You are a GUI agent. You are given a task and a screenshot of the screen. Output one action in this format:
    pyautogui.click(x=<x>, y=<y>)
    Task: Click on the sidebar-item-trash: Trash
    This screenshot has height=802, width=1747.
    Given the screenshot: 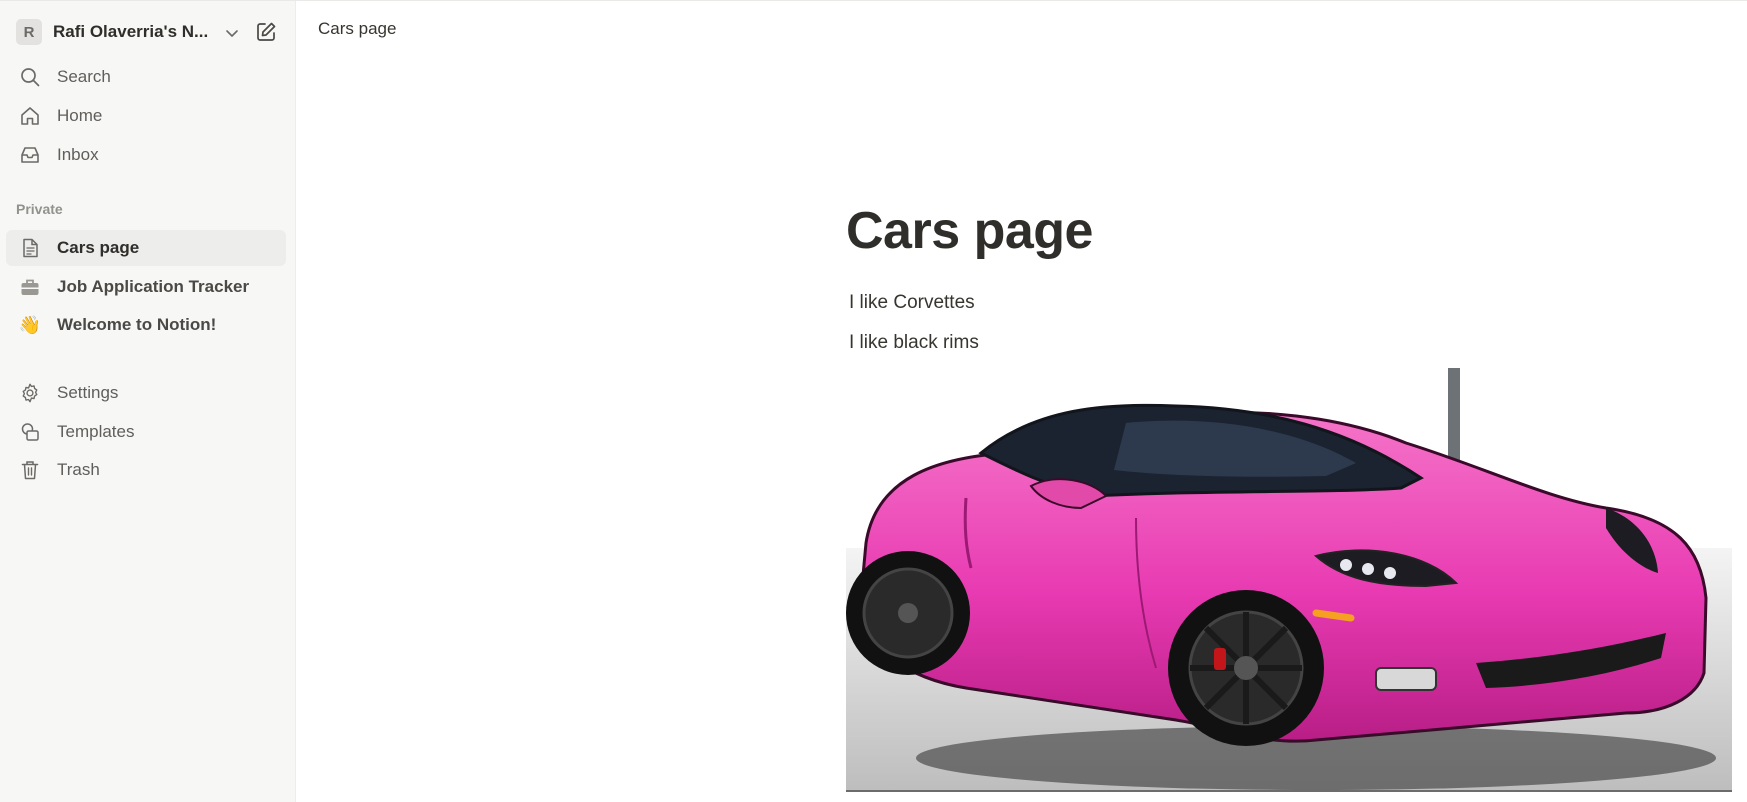 What is the action you would take?
    pyautogui.click(x=146, y=470)
    